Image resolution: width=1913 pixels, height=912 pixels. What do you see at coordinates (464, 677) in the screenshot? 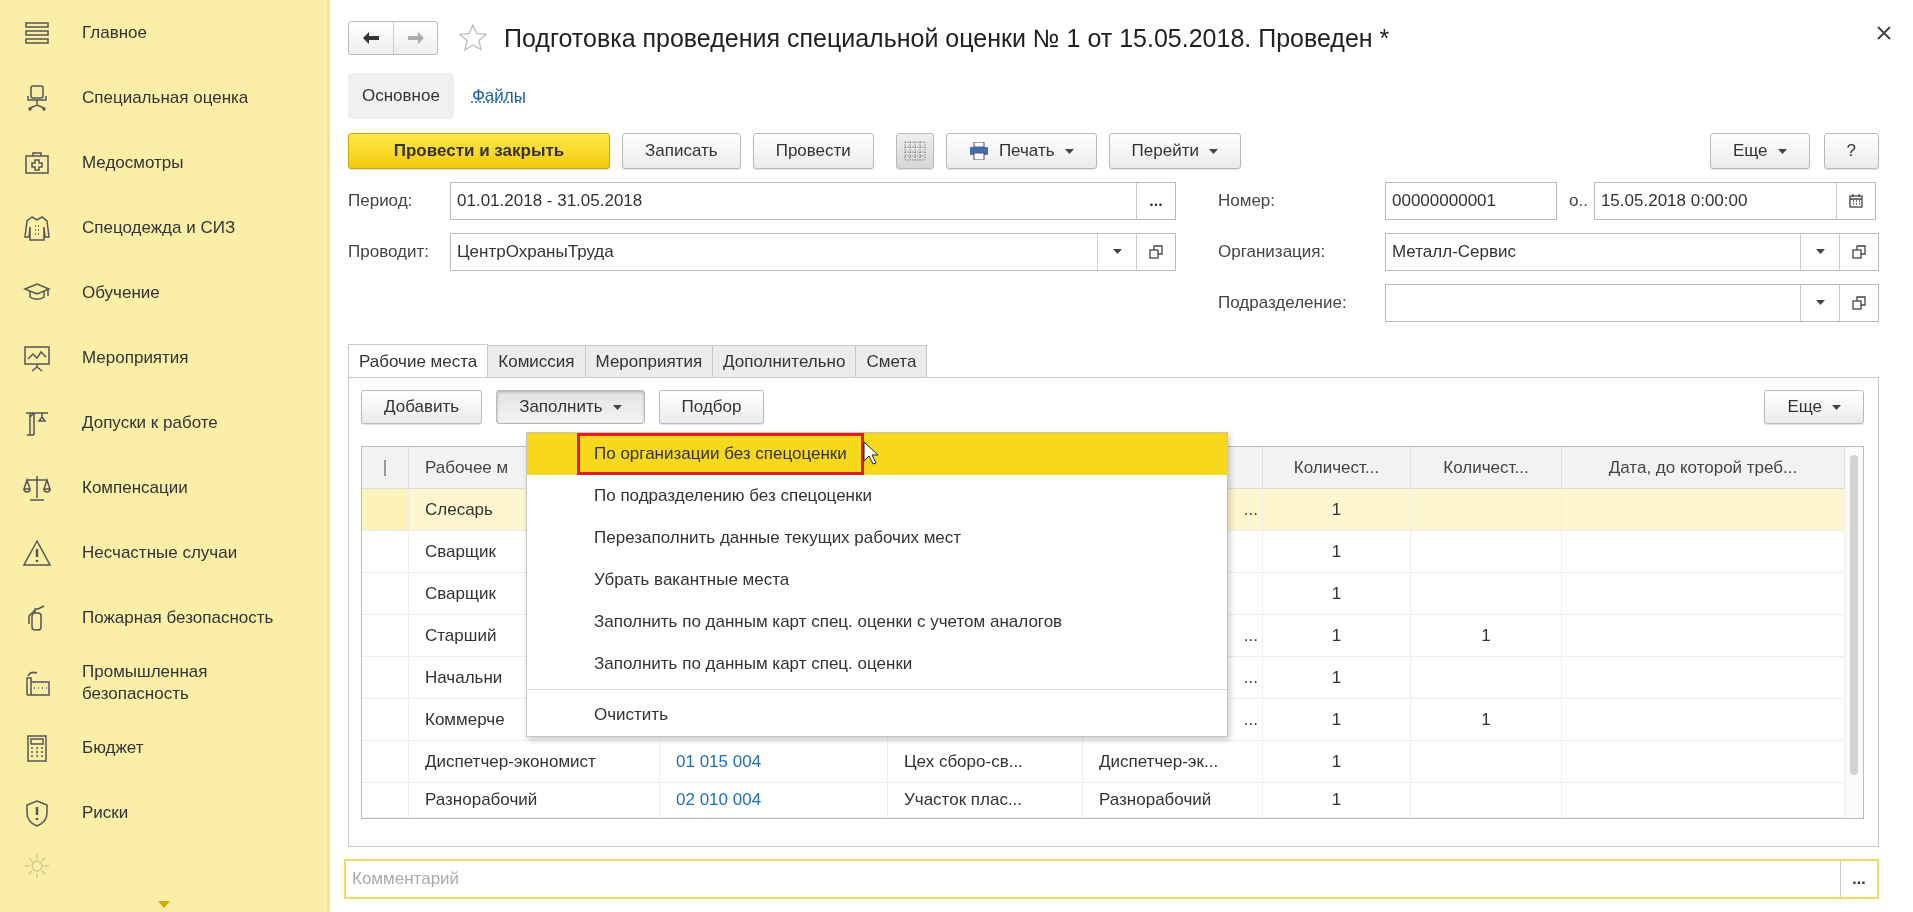
I see `table-cell: Начальни` at bounding box center [464, 677].